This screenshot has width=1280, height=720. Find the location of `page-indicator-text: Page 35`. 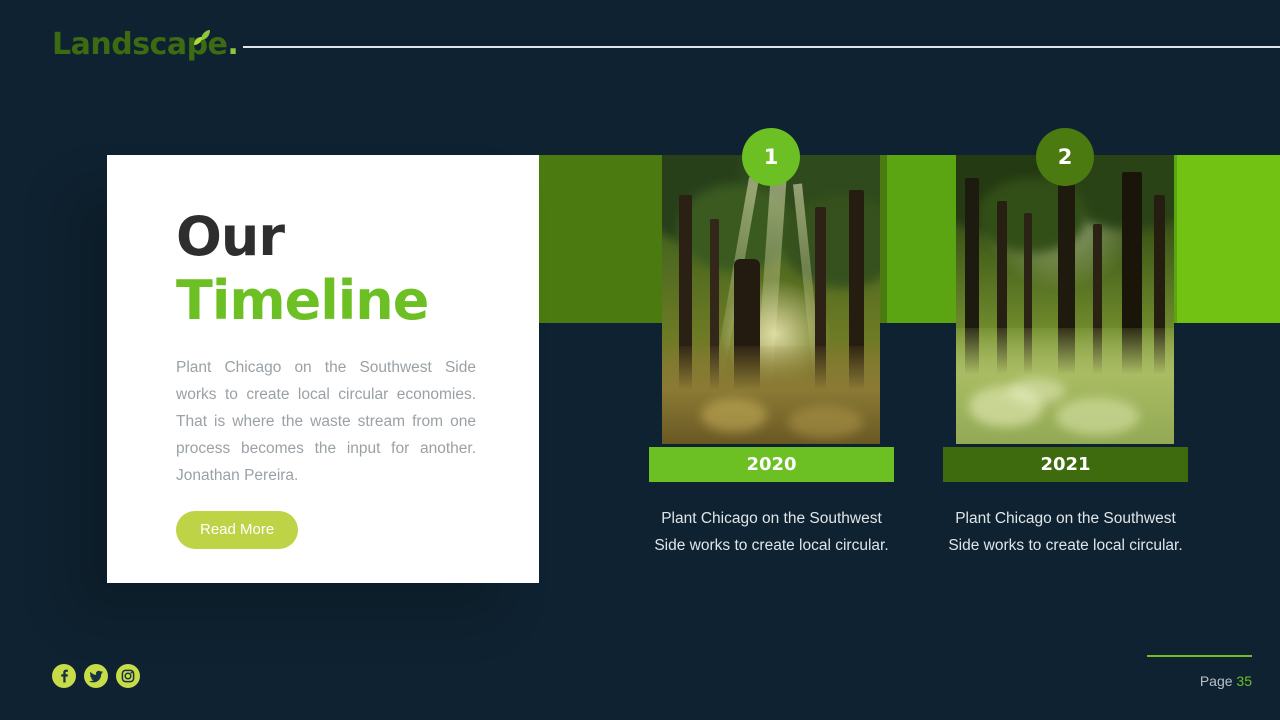

page-indicator-text: Page 35 is located at coordinates (1199, 681).